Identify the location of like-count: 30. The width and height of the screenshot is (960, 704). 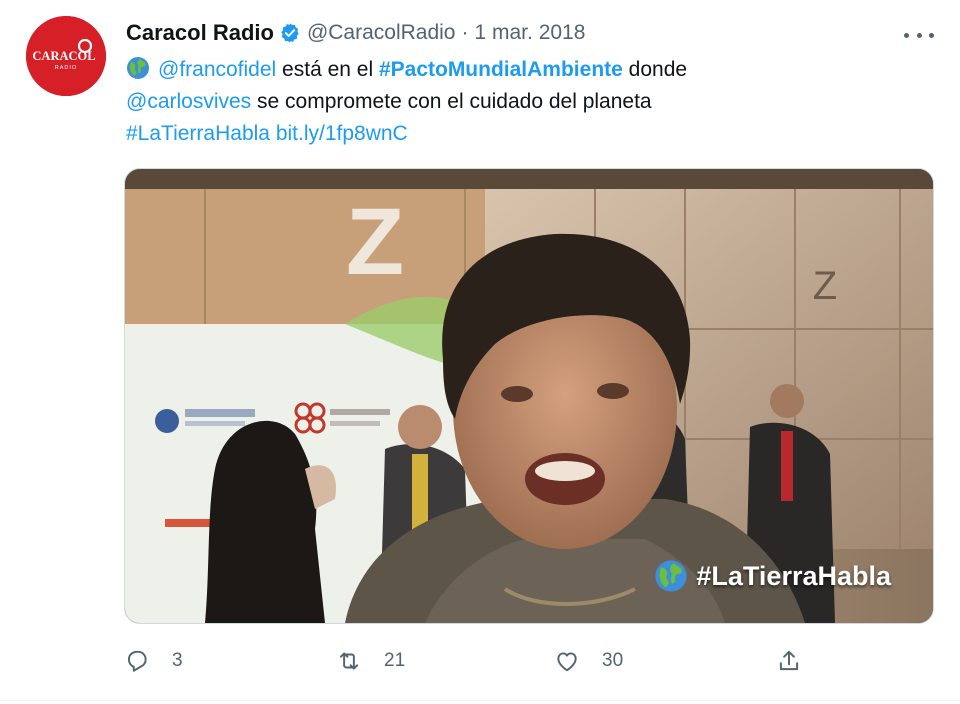
(613, 660).